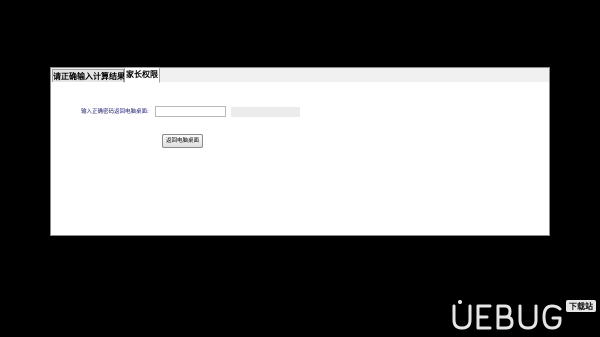 This screenshot has width=600, height=337. I want to click on uebug-watermark-logo: 下载站, so click(524, 315).